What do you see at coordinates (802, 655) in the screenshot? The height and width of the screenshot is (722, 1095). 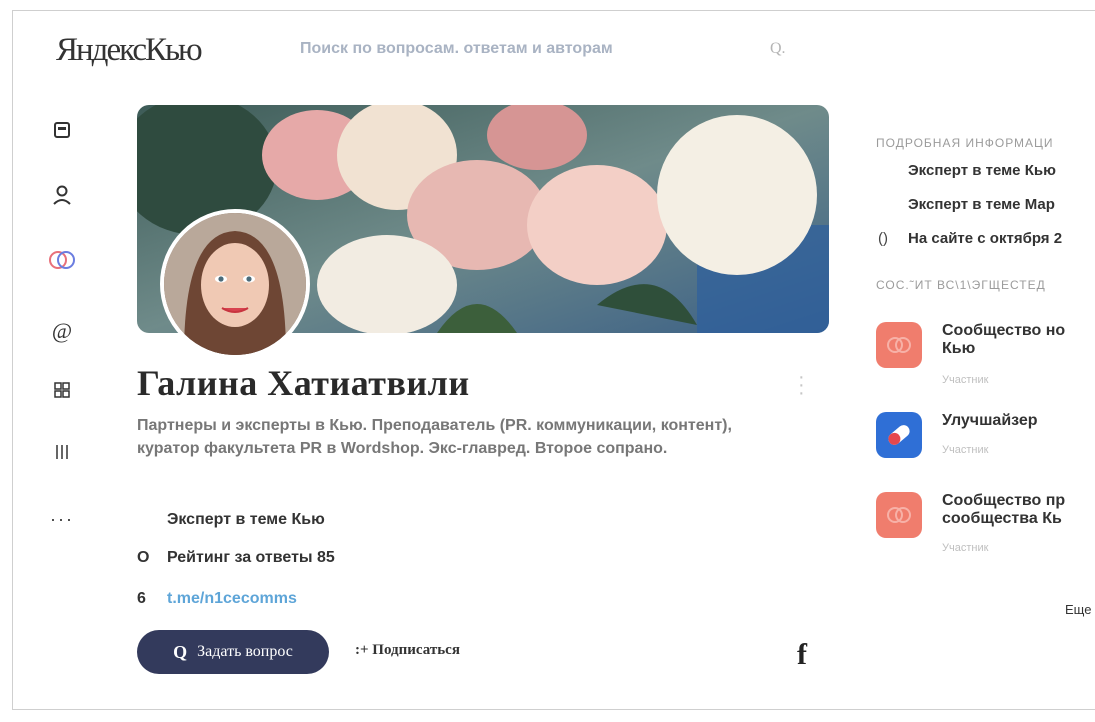 I see `facebook-icon: f` at bounding box center [802, 655].